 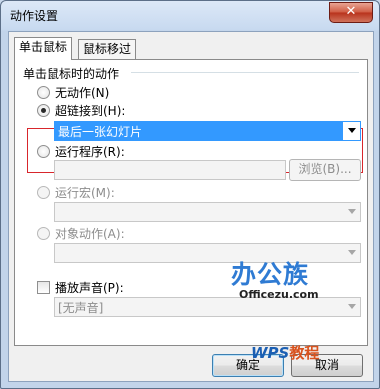 What do you see at coordinates (279, 294) in the screenshot?
I see `watermark-site: Officezu.com` at bounding box center [279, 294].